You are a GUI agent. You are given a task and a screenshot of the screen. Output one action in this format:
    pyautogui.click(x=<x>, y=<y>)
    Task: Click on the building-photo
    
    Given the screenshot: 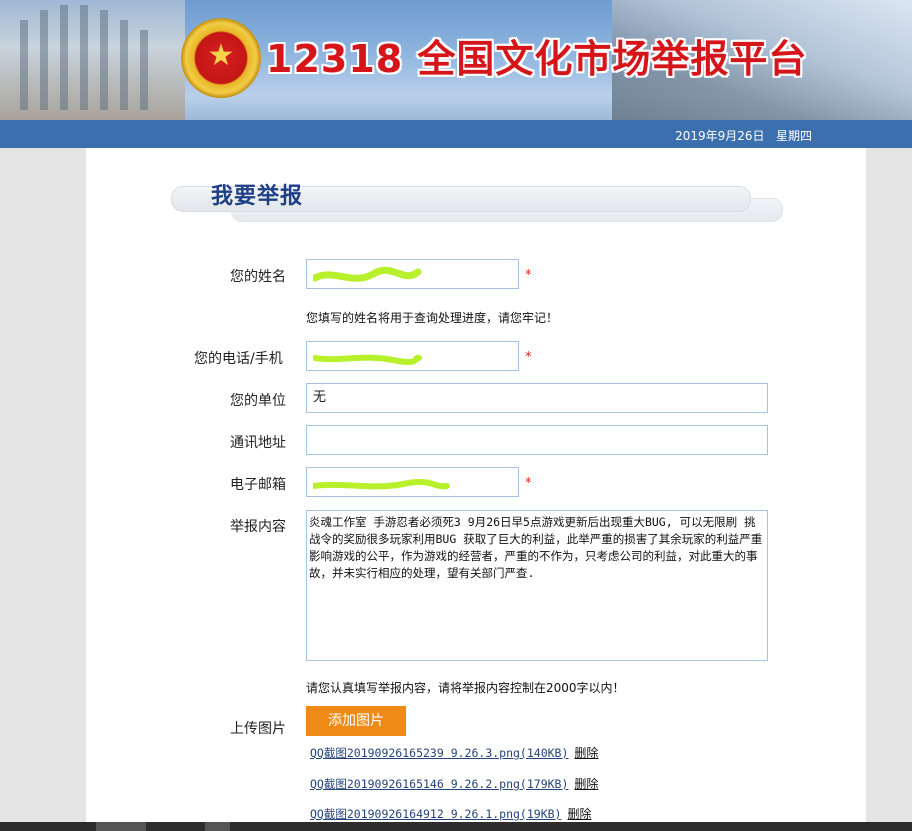 What is the action you would take?
    pyautogui.click(x=92, y=60)
    